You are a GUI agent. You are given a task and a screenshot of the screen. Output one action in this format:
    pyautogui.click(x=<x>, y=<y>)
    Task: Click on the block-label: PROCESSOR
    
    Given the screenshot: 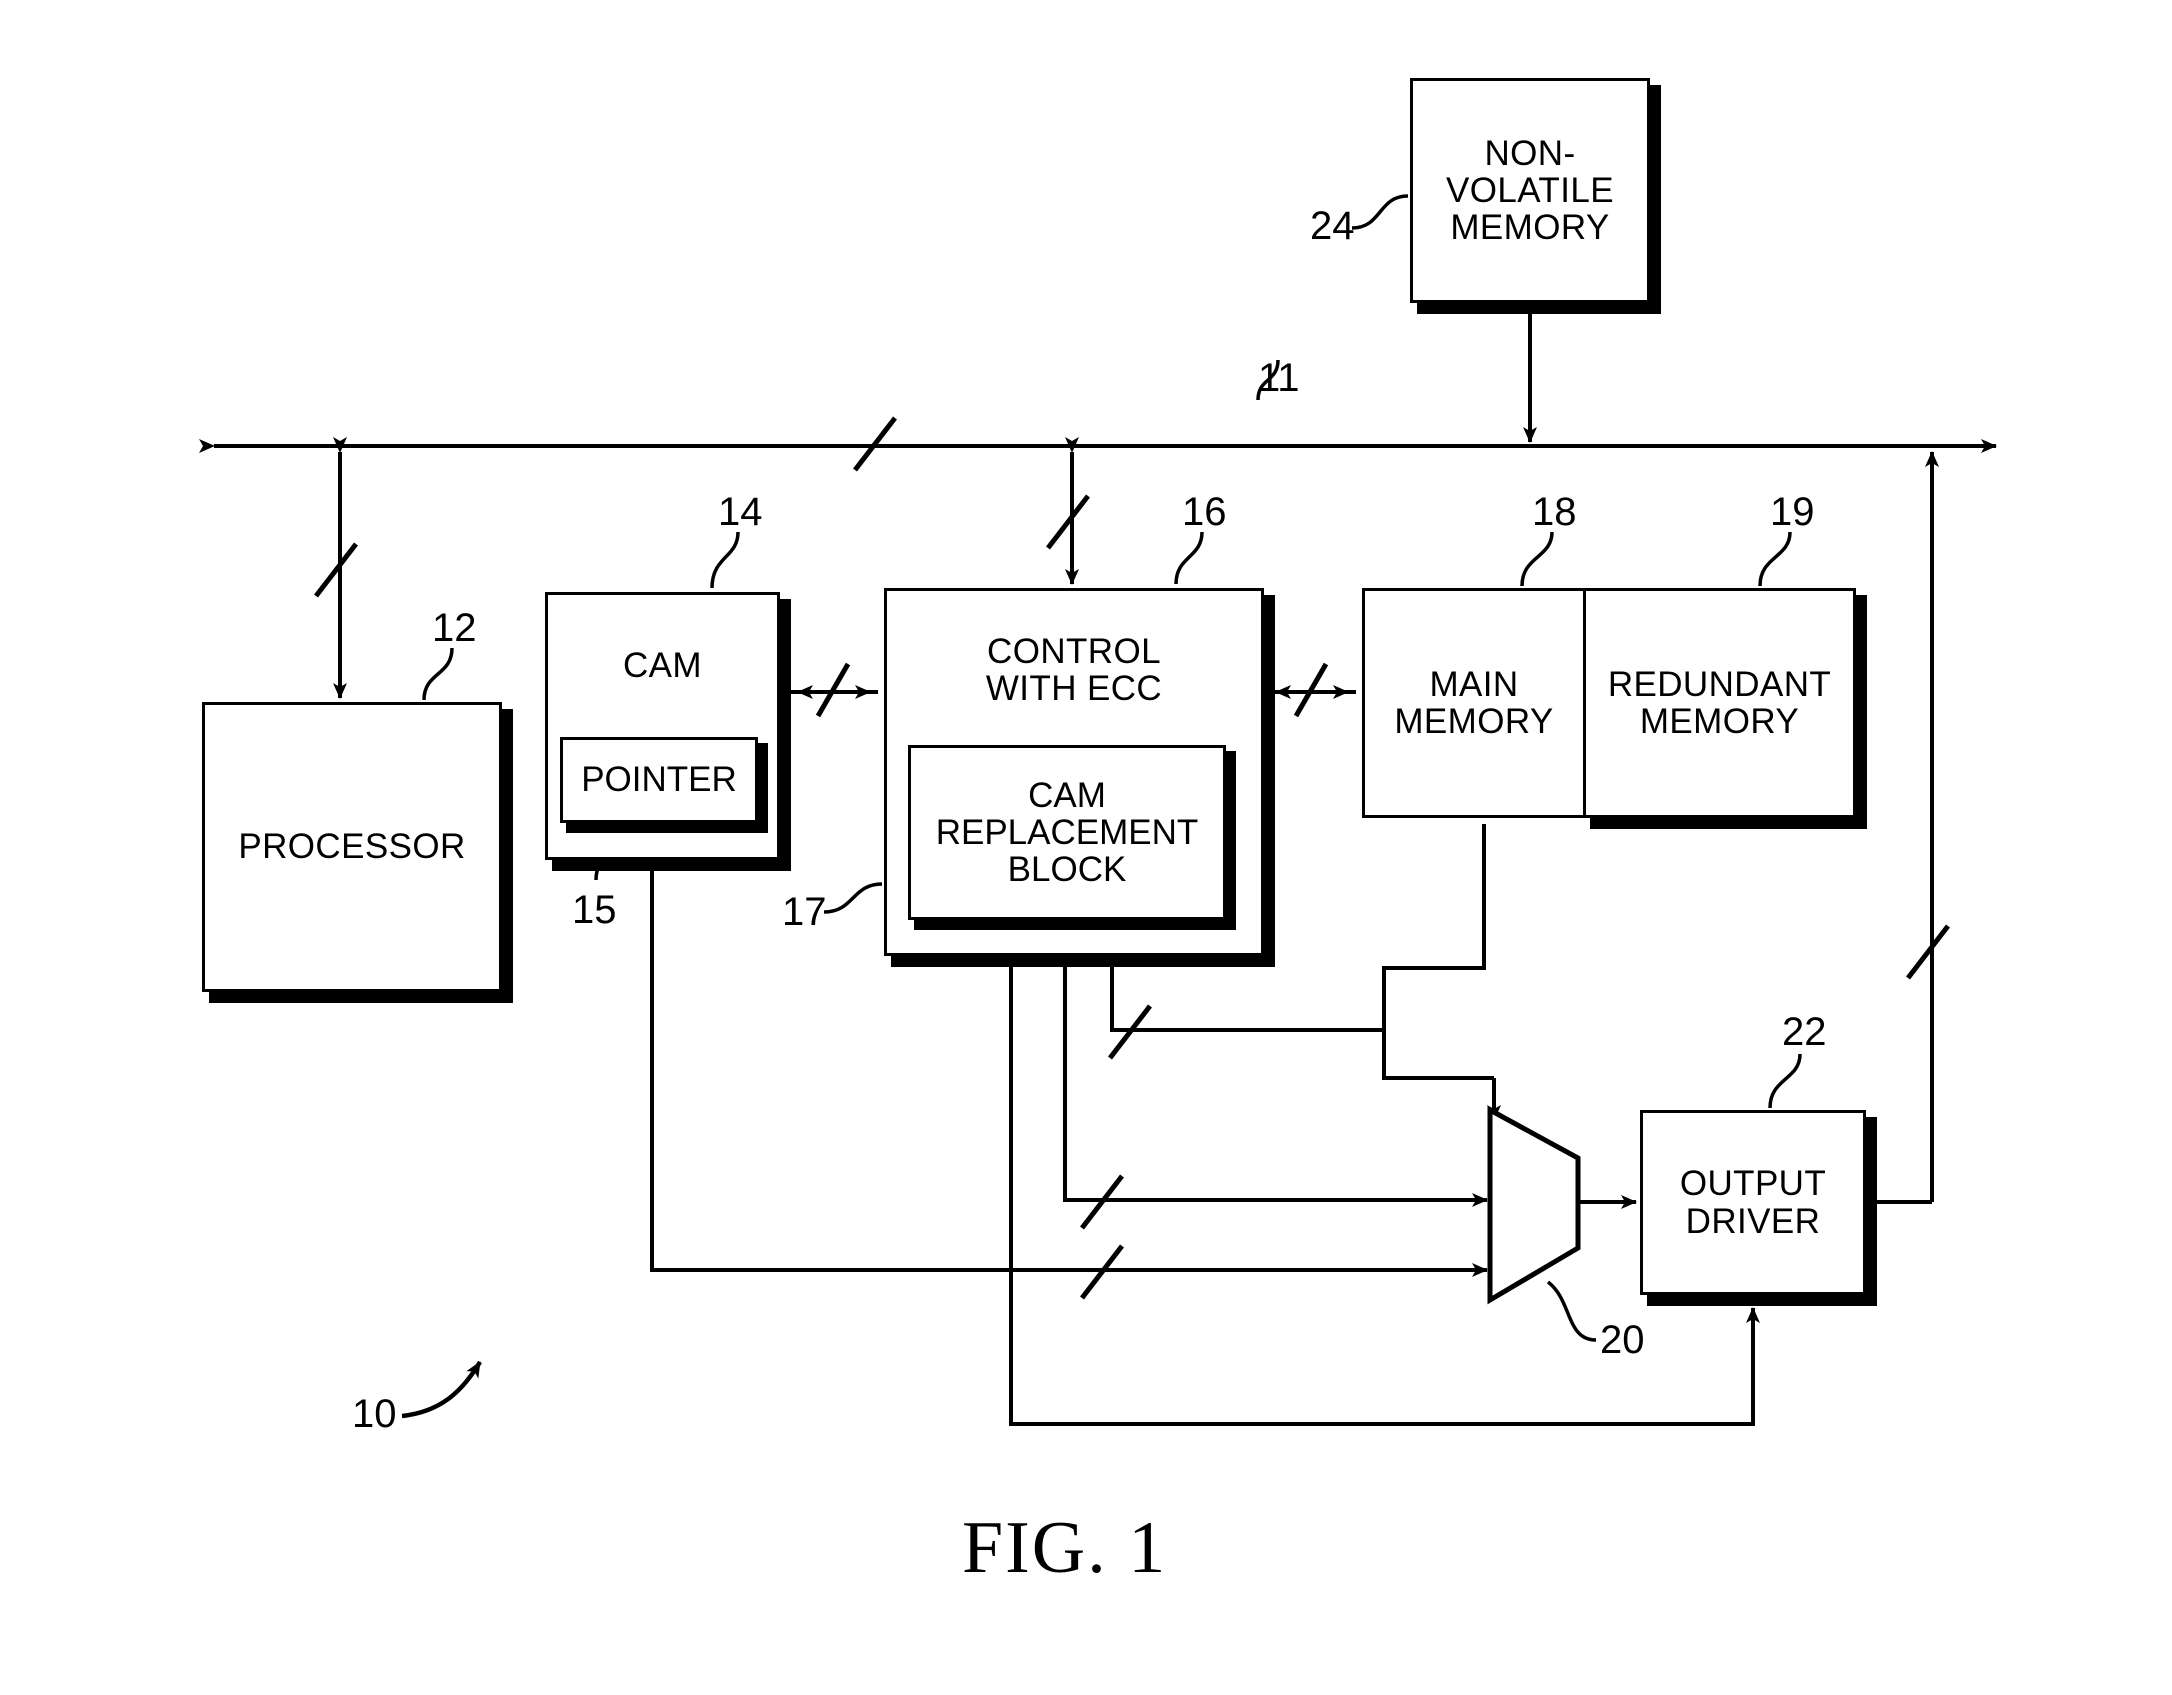 What is the action you would take?
    pyautogui.click(x=352, y=847)
    